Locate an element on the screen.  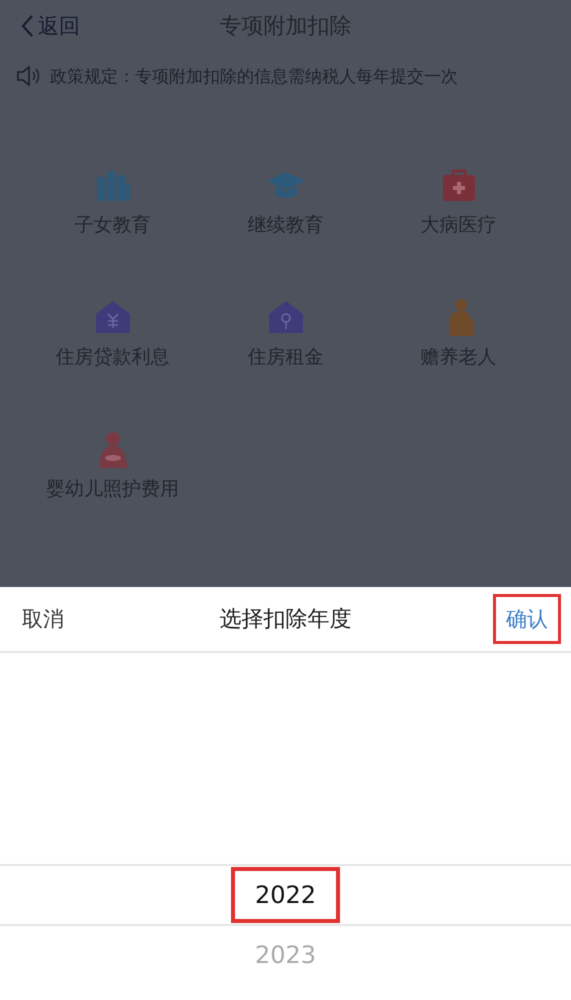
cancel-button: 取消 is located at coordinates (43, 619).